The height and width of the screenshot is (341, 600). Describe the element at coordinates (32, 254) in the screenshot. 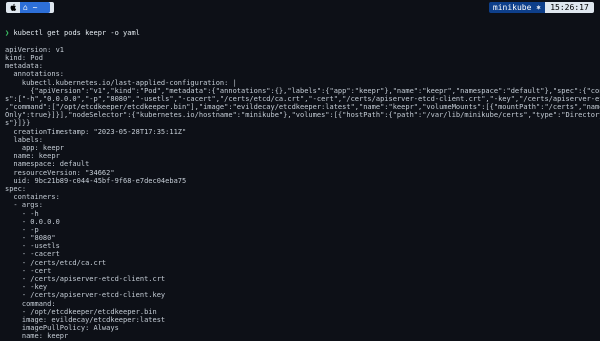

I see `output-line: - -cacert` at that location.